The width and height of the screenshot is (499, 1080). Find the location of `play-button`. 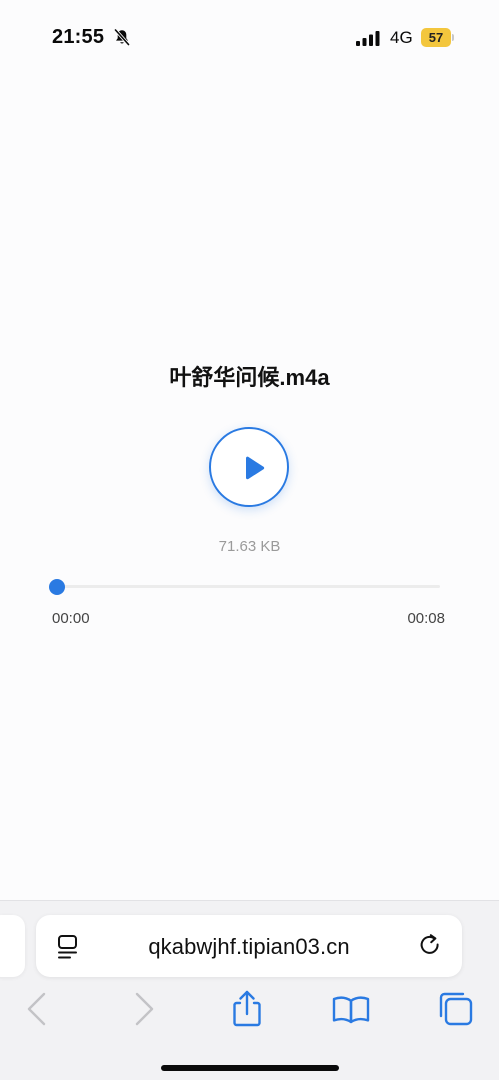

play-button is located at coordinates (249, 467).